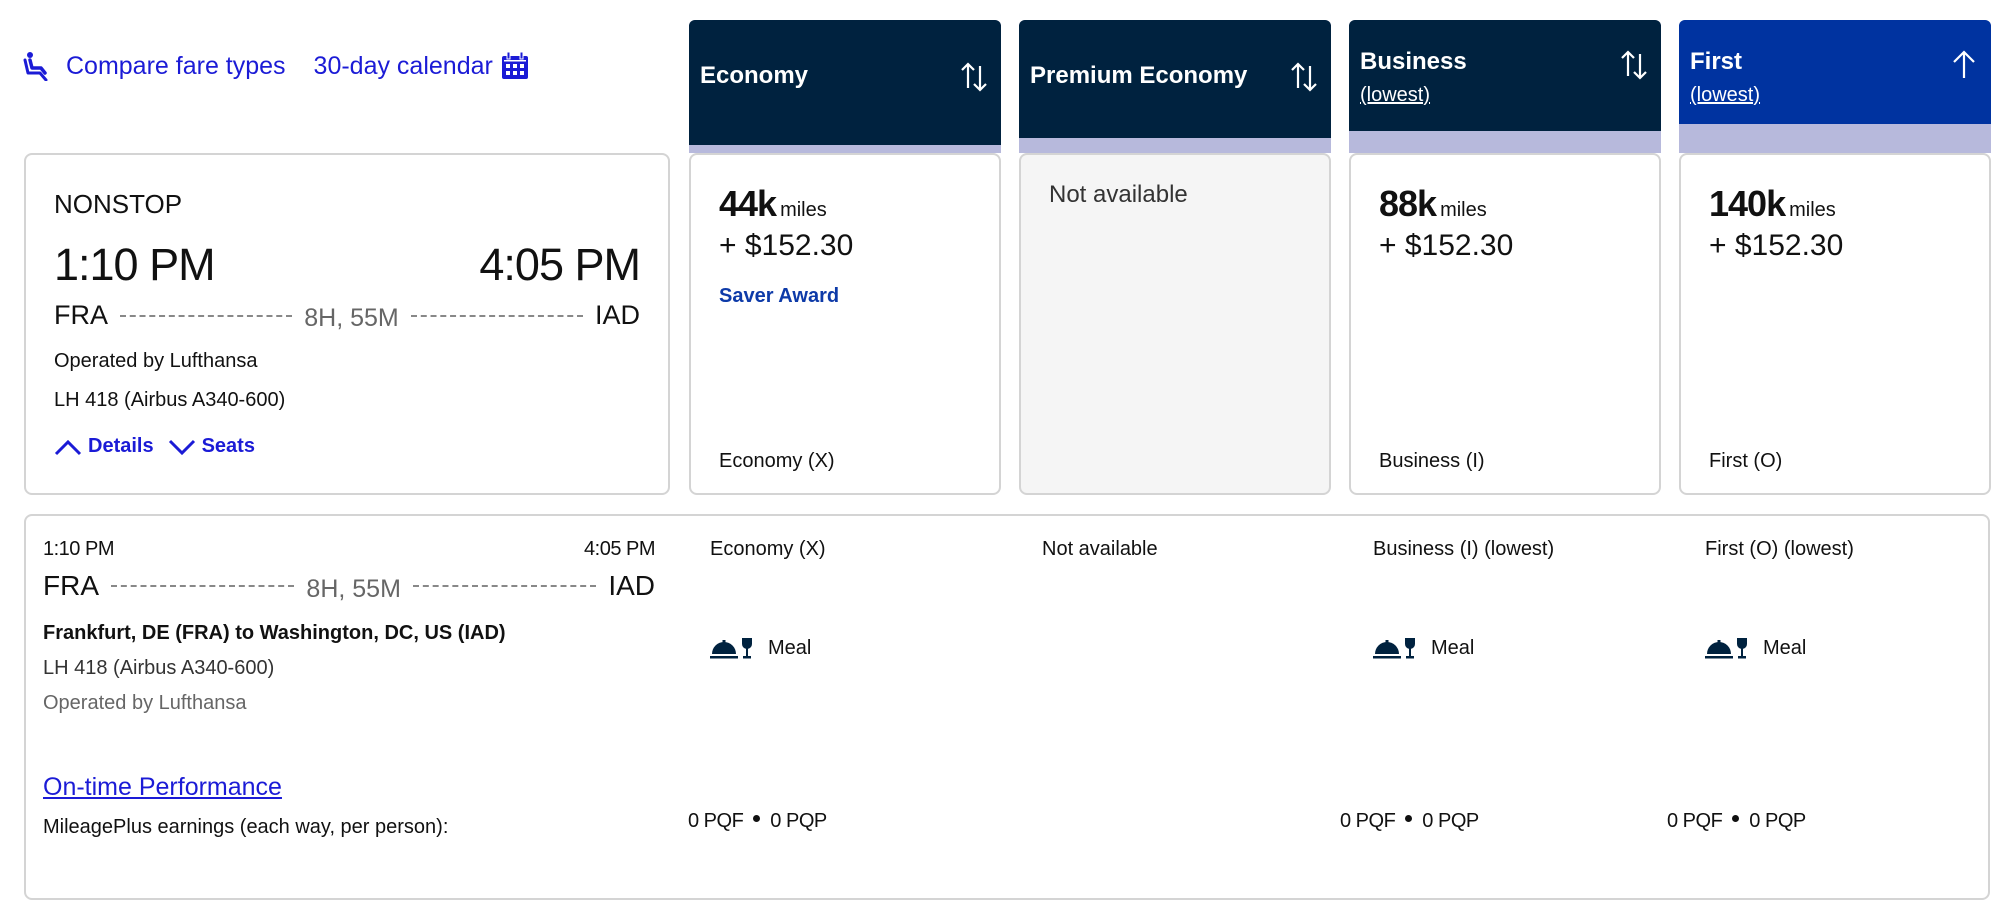  Describe the element at coordinates (1413, 61) in the screenshot. I see `fare-header-title: Business` at that location.